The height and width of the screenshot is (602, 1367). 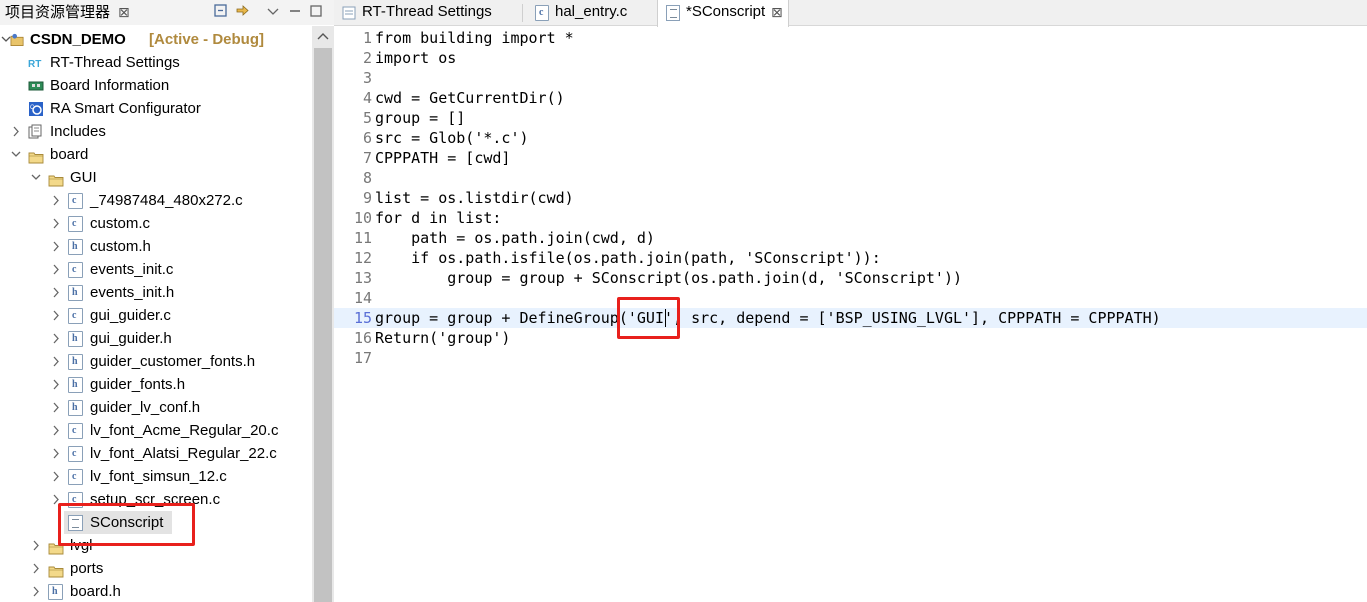 I want to click on tree-item-board-information: Board Information, so click(x=156, y=85).